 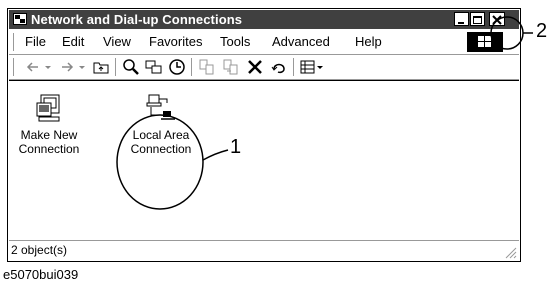 I want to click on callout-circle-close, so click(x=507, y=33).